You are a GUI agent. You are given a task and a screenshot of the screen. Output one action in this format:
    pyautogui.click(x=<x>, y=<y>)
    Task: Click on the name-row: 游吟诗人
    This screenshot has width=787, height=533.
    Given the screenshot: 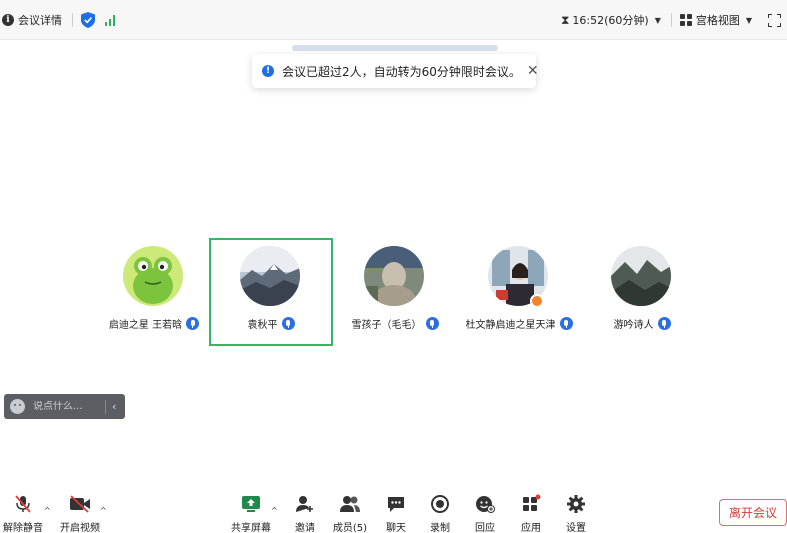 What is the action you would take?
    pyautogui.click(x=642, y=323)
    